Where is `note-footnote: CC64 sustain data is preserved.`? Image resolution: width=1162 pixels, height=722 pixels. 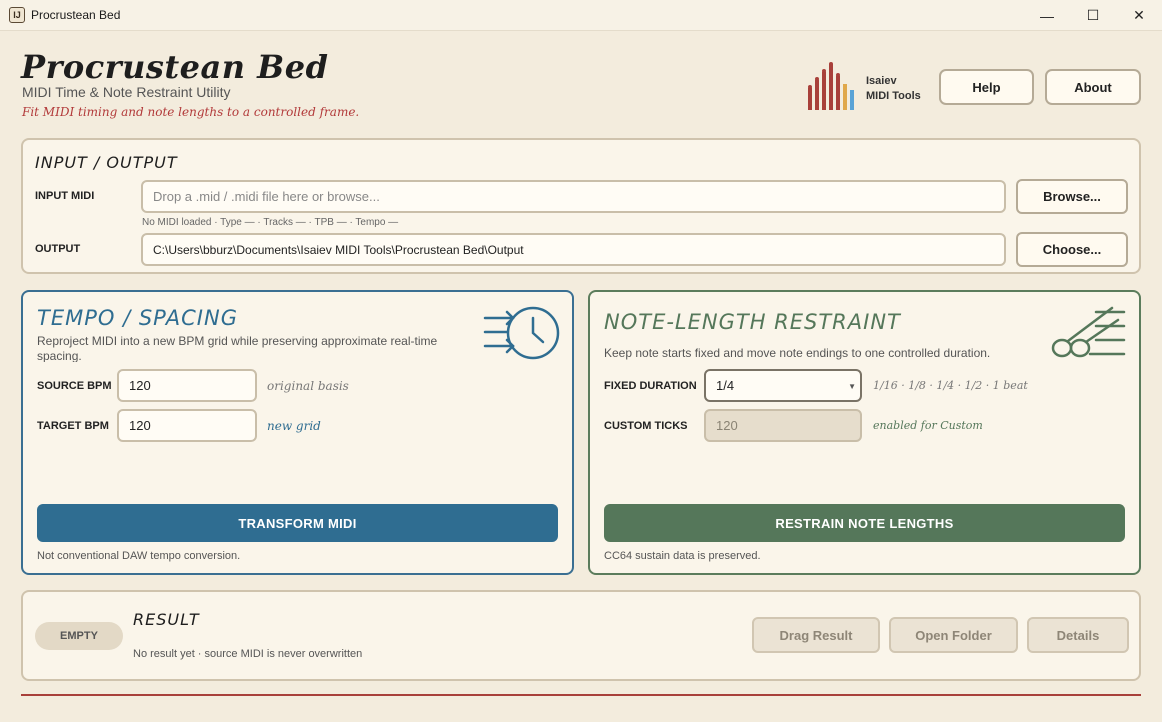
note-footnote: CC64 sustain data is preserved. is located at coordinates (682, 556).